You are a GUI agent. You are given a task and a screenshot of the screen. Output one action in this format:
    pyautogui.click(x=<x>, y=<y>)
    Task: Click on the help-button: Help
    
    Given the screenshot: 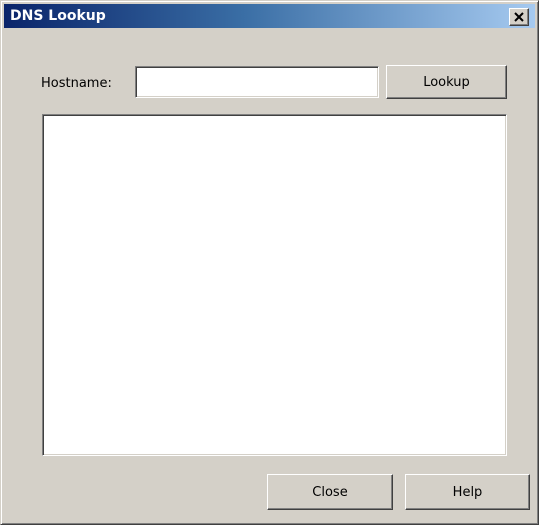 What is the action you would take?
    pyautogui.click(x=467, y=492)
    